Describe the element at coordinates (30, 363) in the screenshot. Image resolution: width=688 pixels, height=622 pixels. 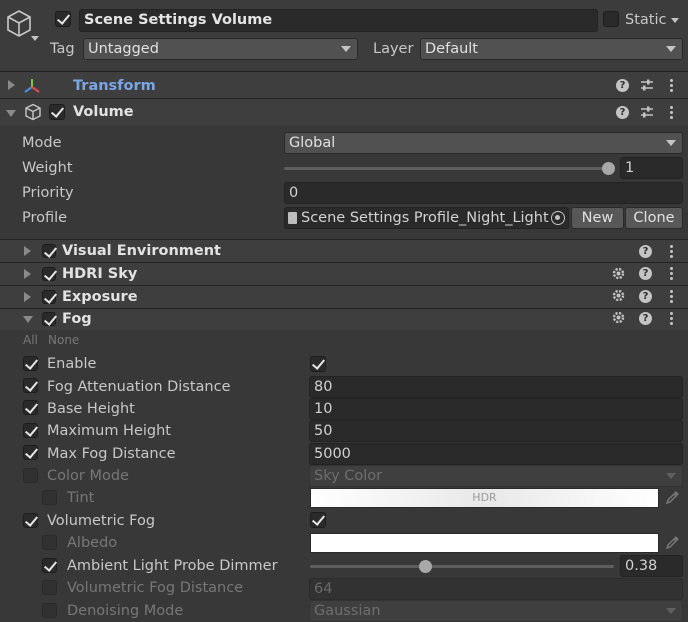
I see `override-enable-checkbox` at that location.